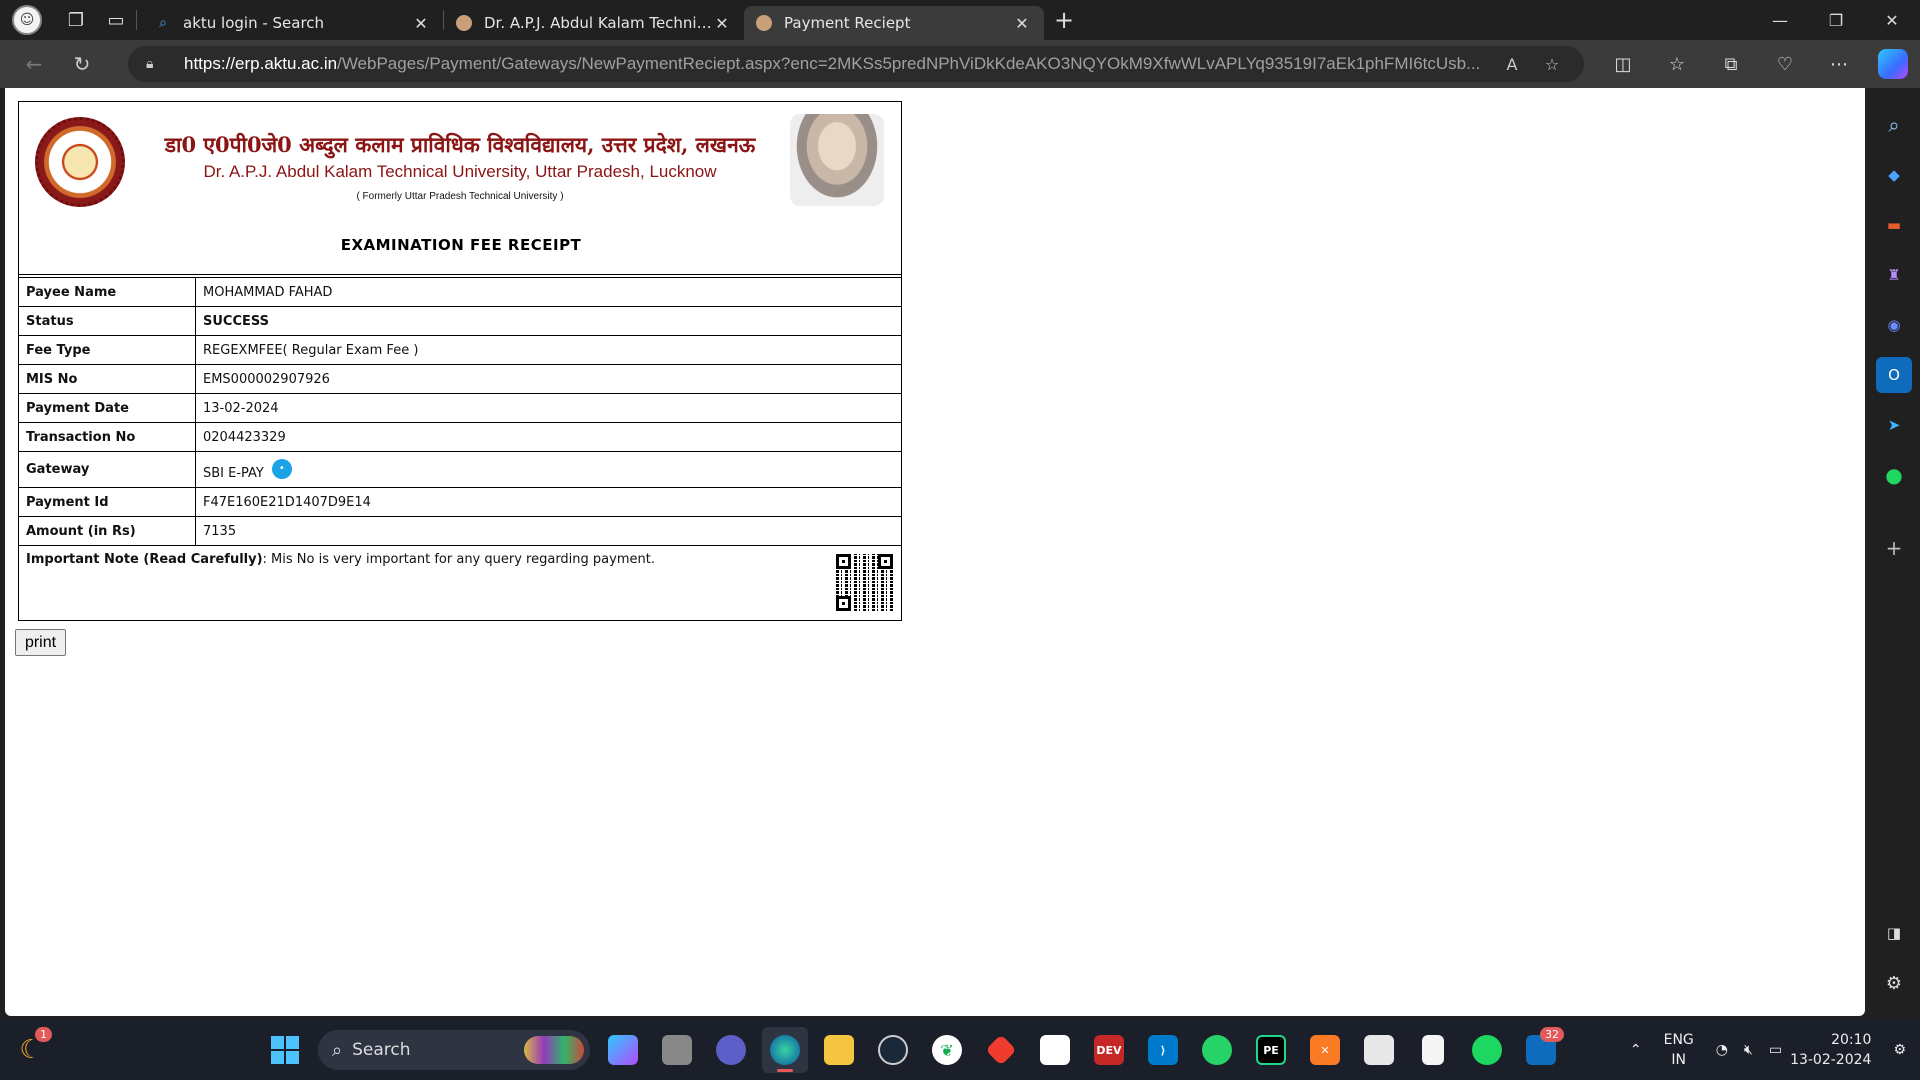  What do you see at coordinates (947, 1050) in the screenshot?
I see `taskbar-mongodb: ❦` at bounding box center [947, 1050].